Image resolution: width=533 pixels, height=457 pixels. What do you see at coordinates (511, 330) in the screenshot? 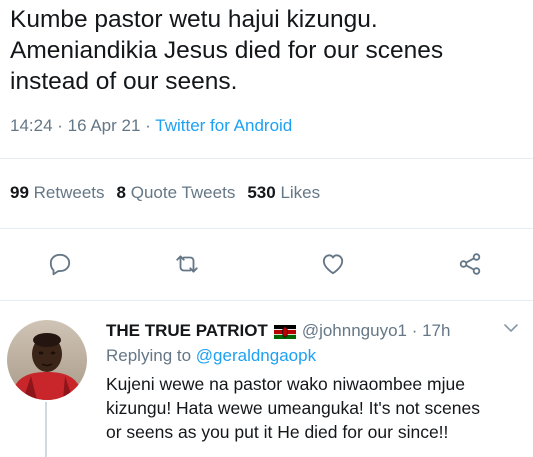
I see `chevron-down-icon` at bounding box center [511, 330].